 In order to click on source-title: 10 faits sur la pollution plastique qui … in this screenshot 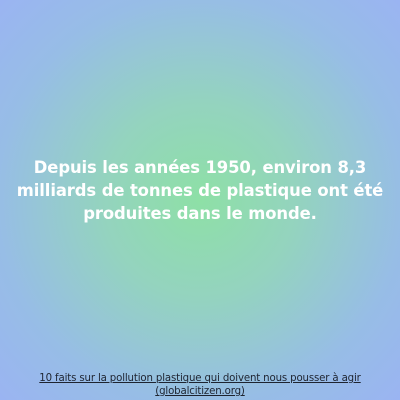, I will do `click(200, 378)`.